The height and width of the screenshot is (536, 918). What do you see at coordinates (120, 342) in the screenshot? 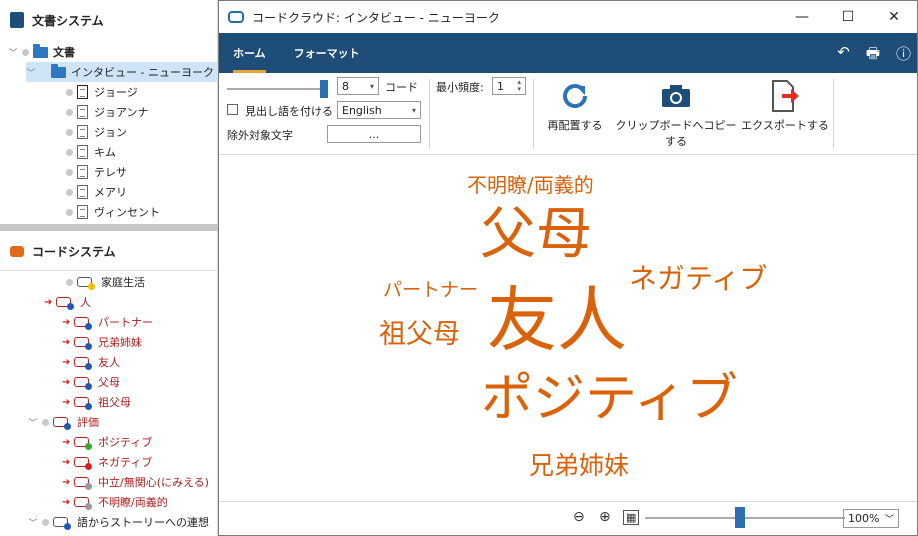
I see `code-label: 兄弟姉妹` at bounding box center [120, 342].